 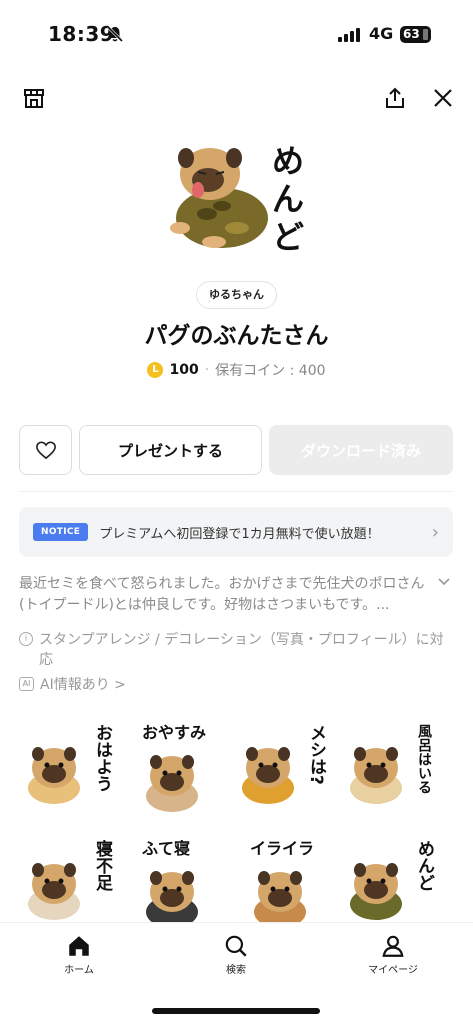 What do you see at coordinates (83, 685) in the screenshot?
I see `ai-info-text: AI情報あり >` at bounding box center [83, 685].